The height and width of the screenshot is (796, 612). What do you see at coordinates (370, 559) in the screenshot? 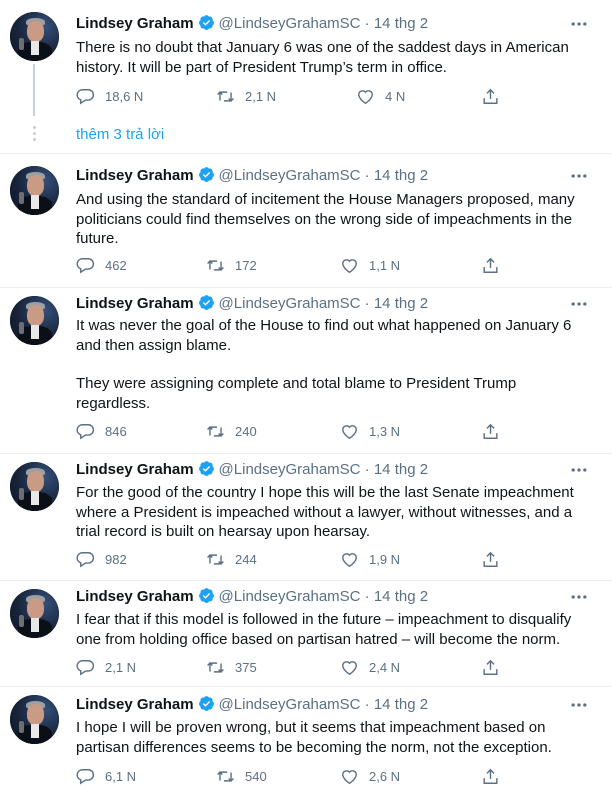
I see `like-button: 1,9 N` at bounding box center [370, 559].